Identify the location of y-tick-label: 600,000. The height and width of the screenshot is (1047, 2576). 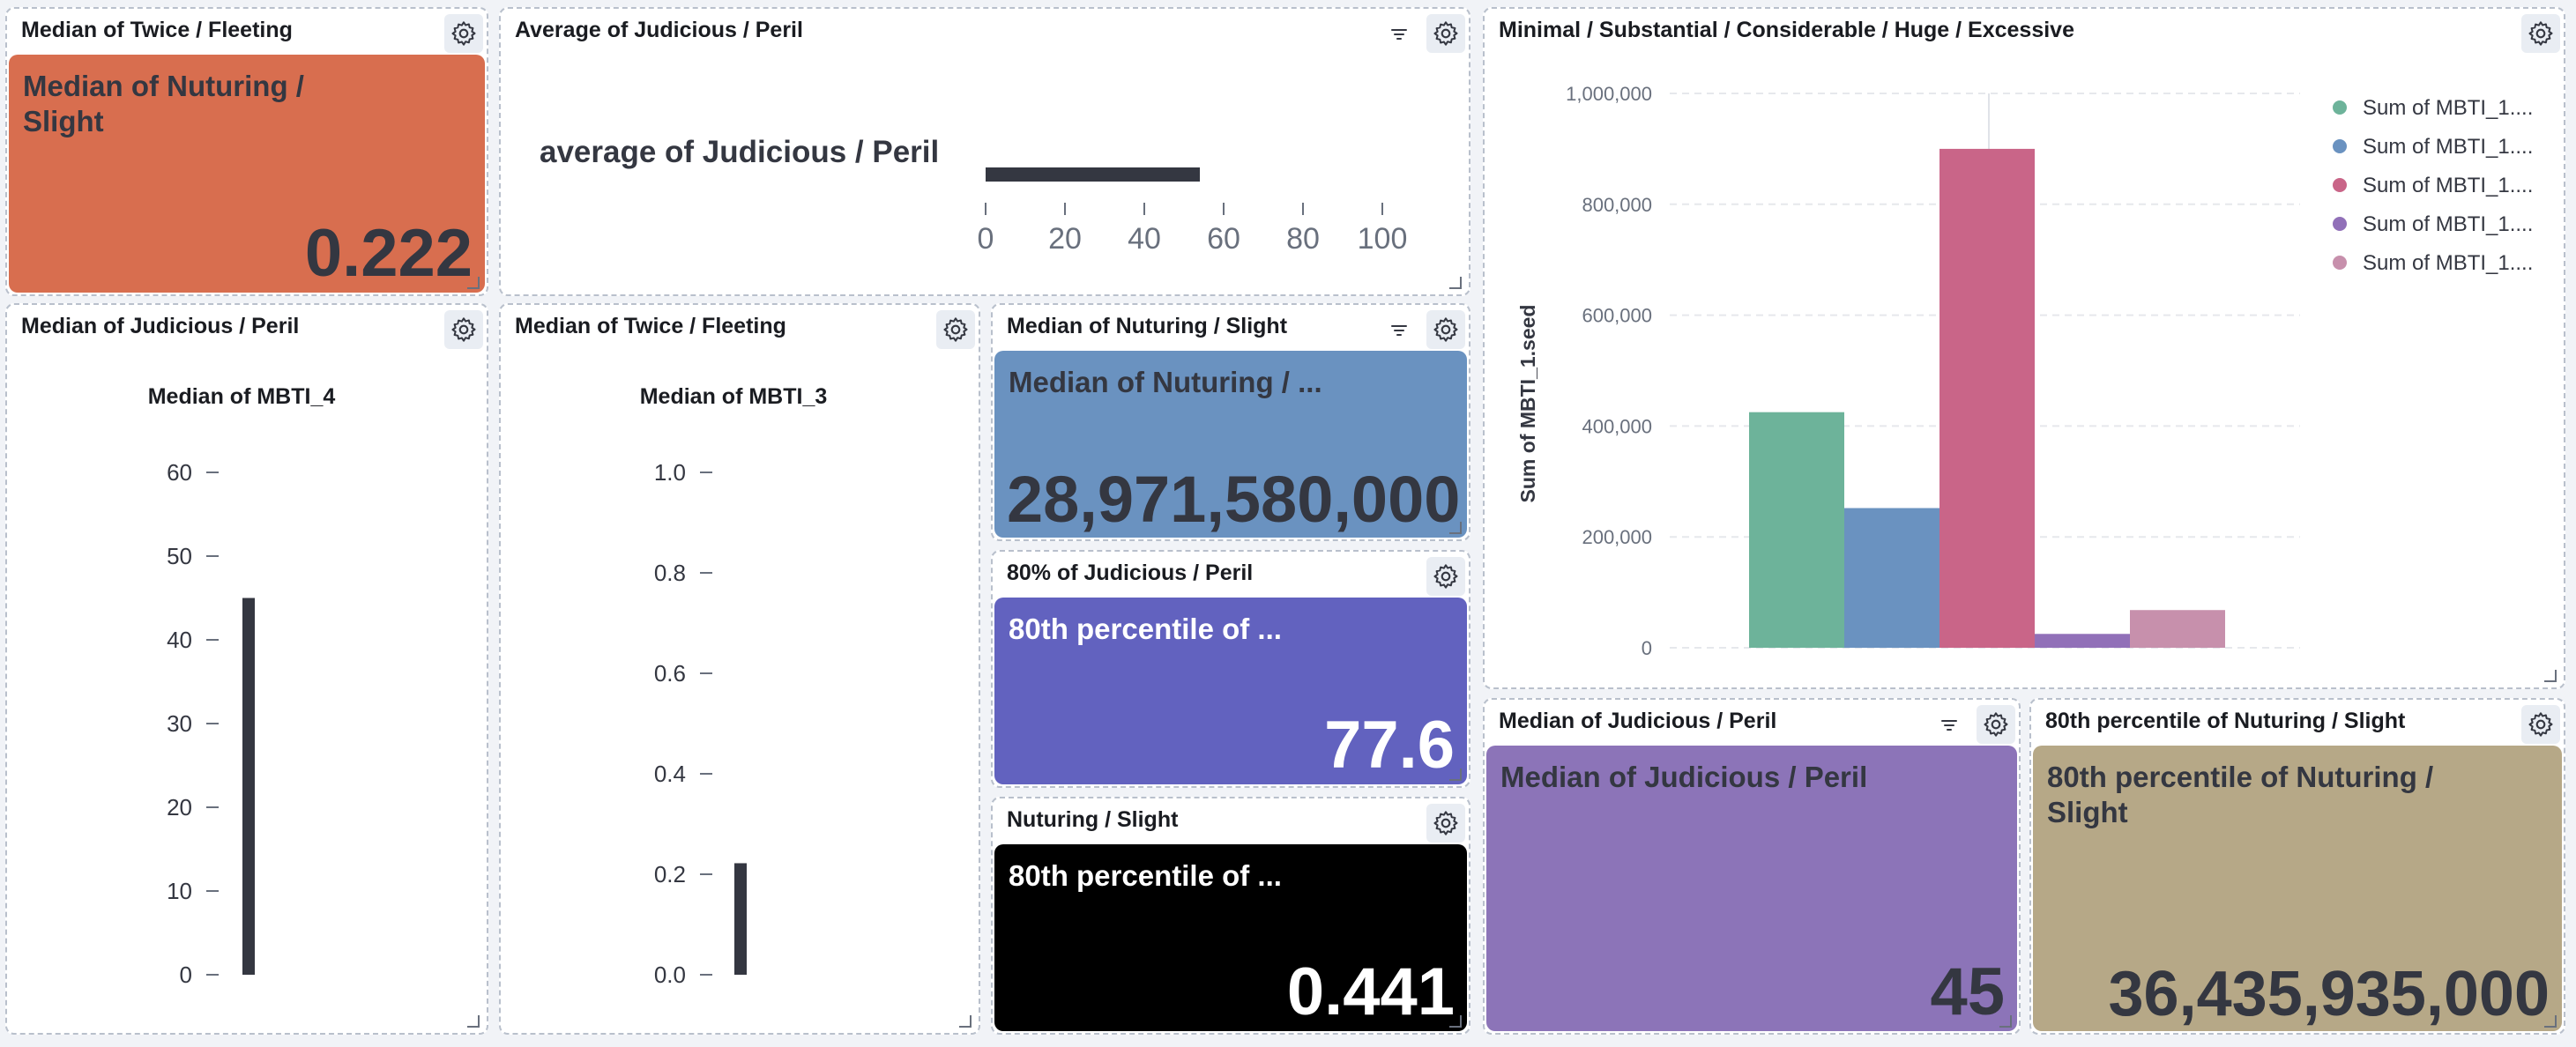
(1617, 316).